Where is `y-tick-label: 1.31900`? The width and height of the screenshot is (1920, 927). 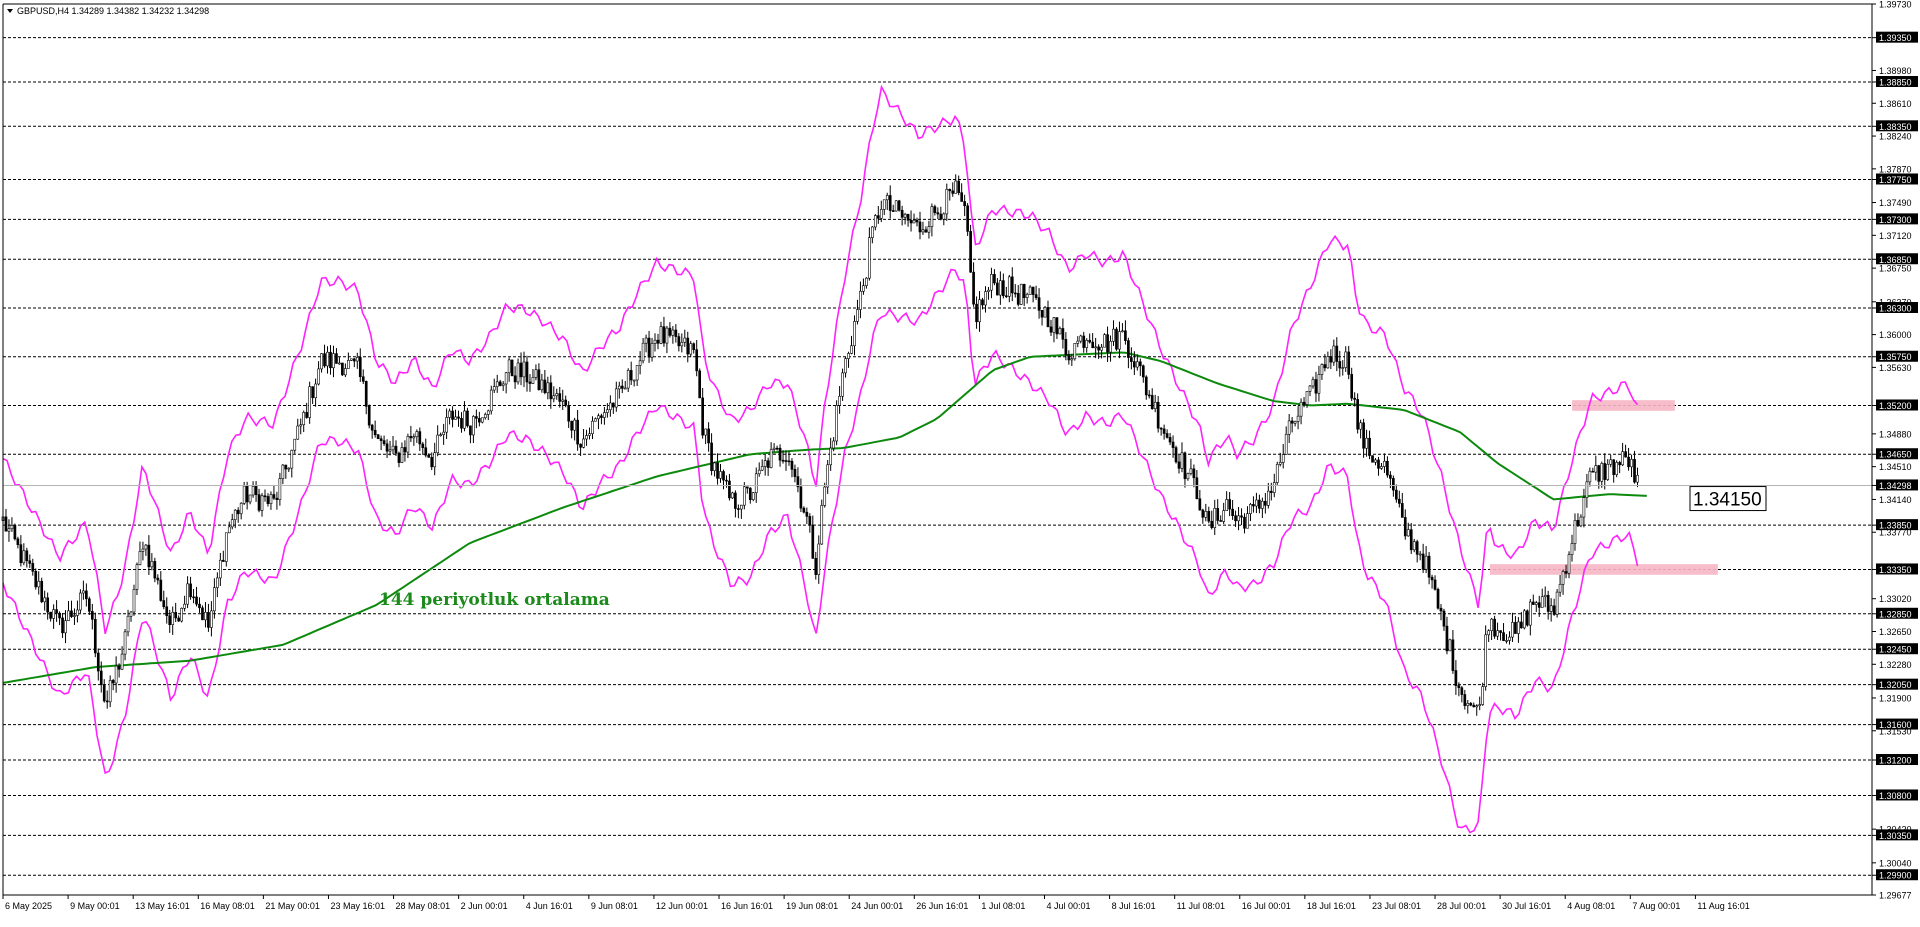
y-tick-label: 1.31900 is located at coordinates (1895, 698).